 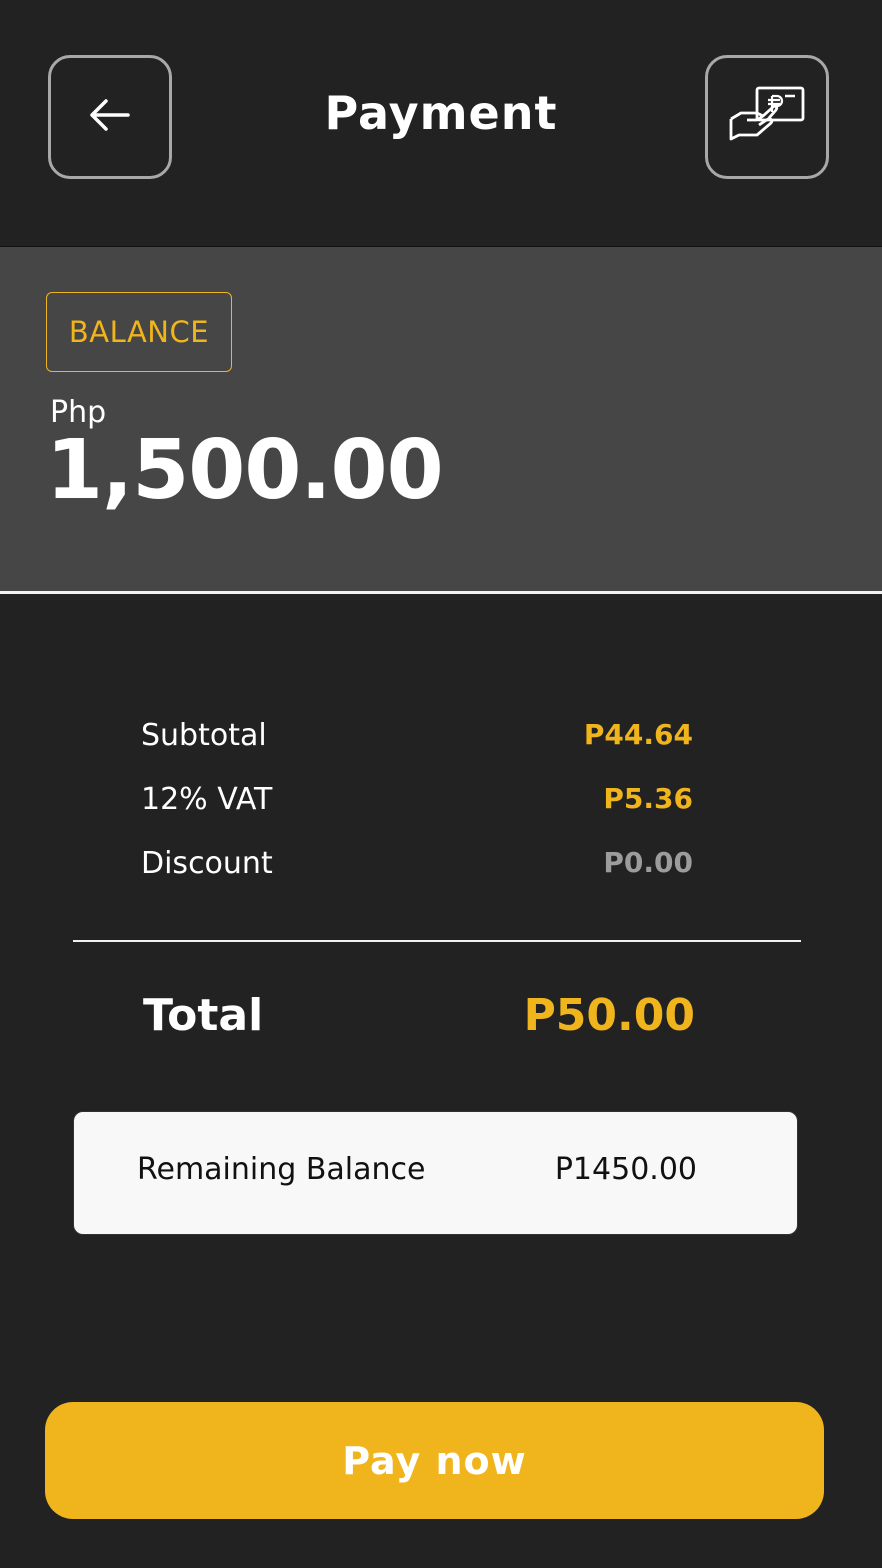 I want to click on discount-value: P0.00, so click(x=648, y=862).